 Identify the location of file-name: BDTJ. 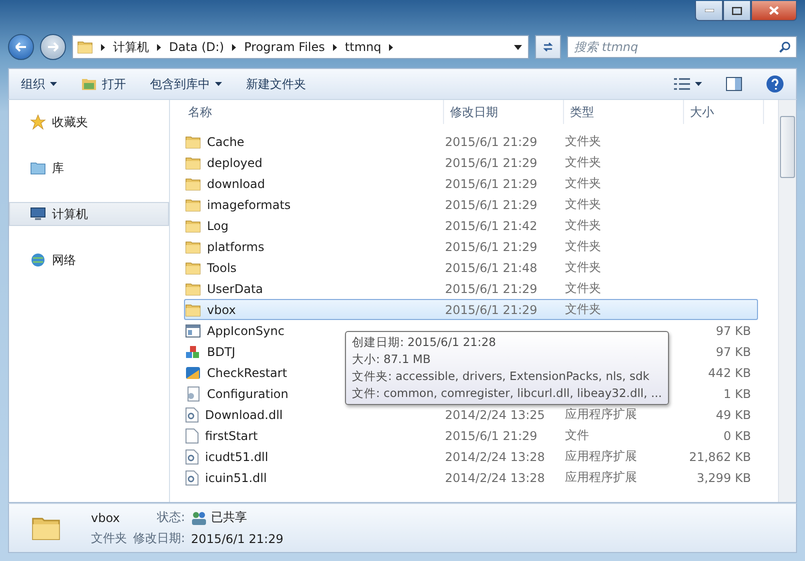
(221, 351).